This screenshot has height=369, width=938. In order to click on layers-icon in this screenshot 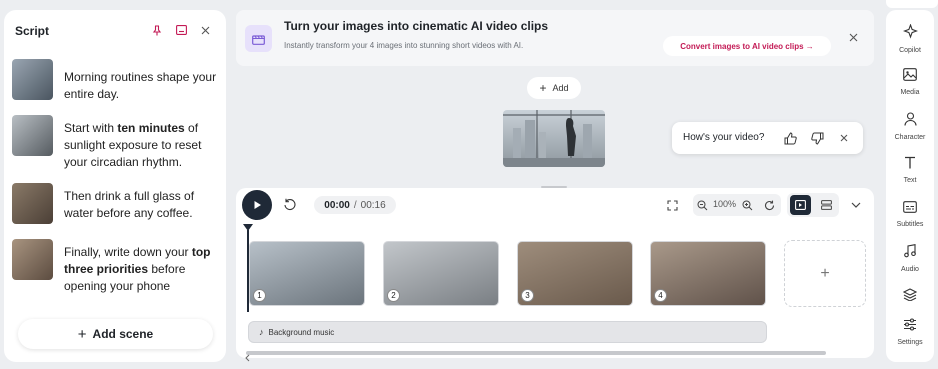, I will do `click(910, 297)`.